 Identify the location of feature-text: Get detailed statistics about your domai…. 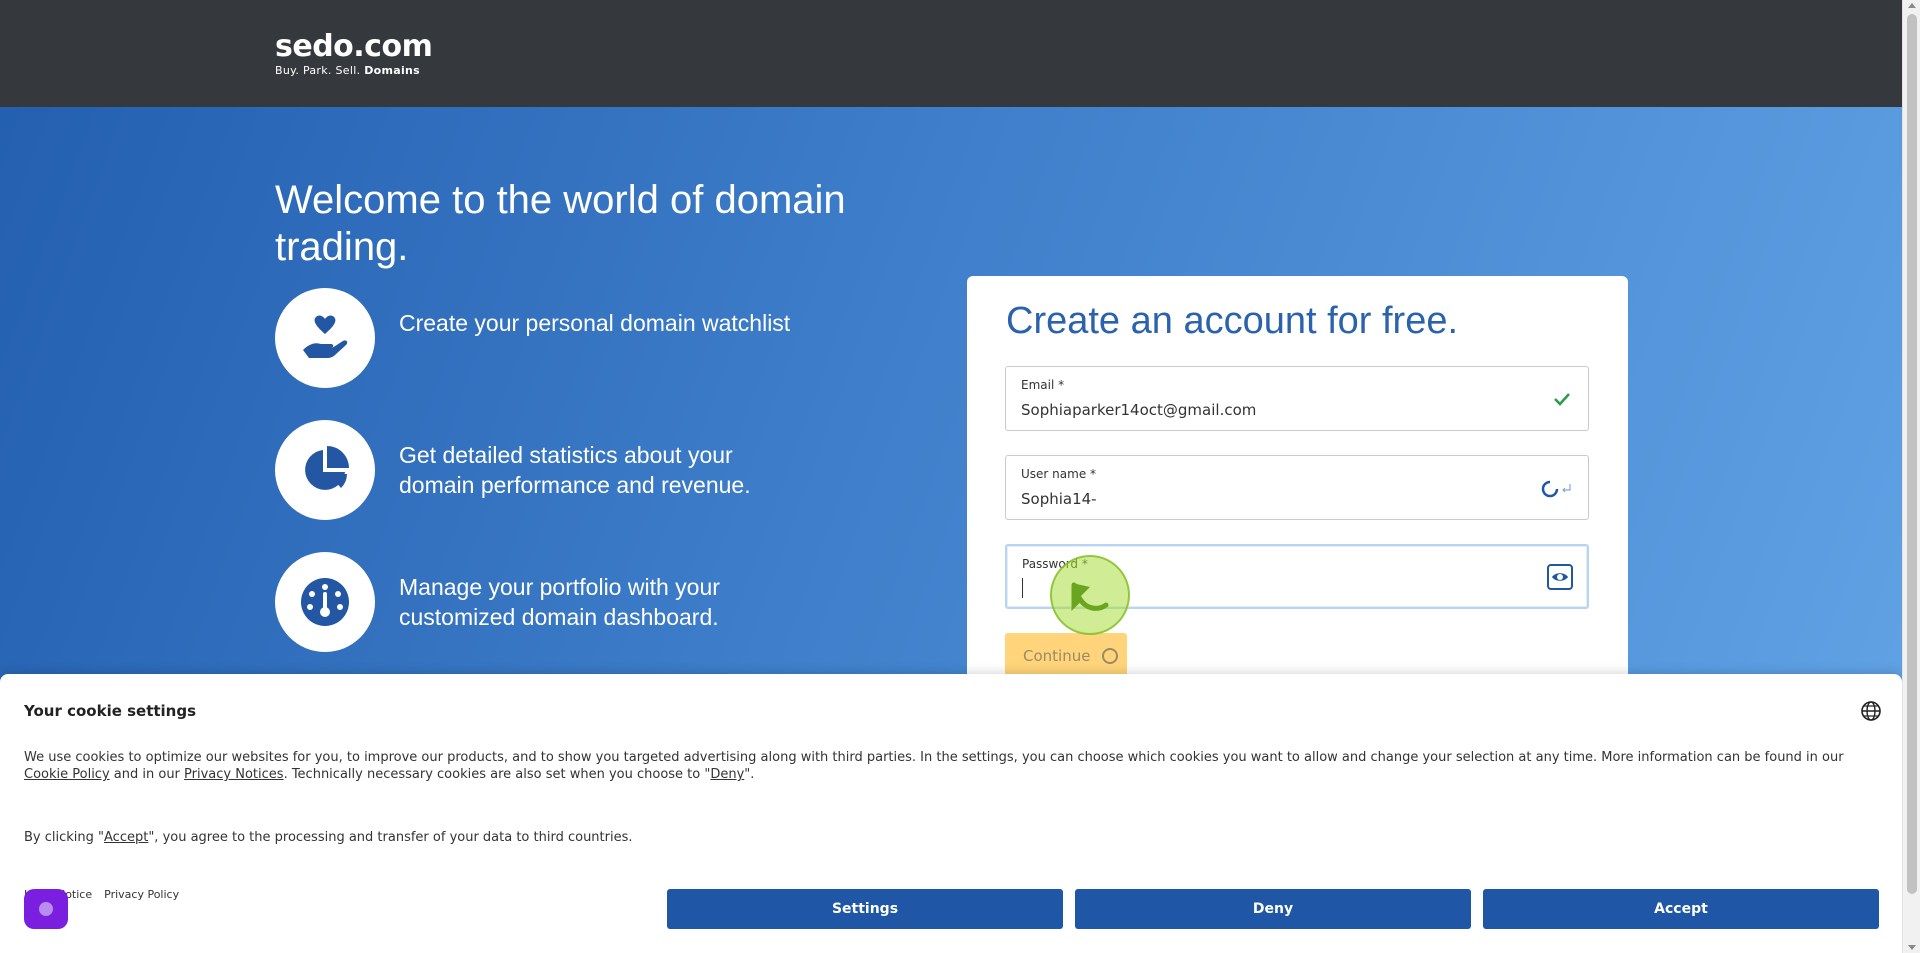
(575, 470).